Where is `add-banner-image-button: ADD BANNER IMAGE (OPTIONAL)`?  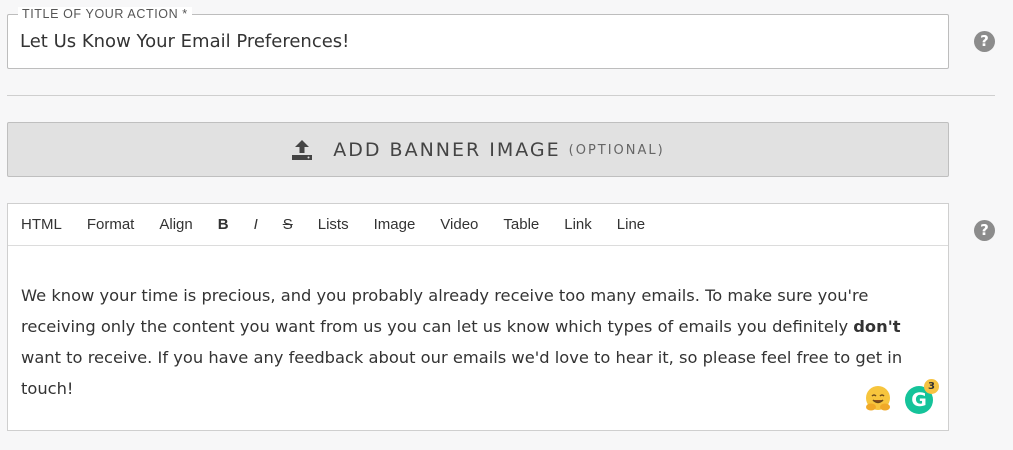 add-banner-image-button: ADD BANNER IMAGE (OPTIONAL) is located at coordinates (478, 149).